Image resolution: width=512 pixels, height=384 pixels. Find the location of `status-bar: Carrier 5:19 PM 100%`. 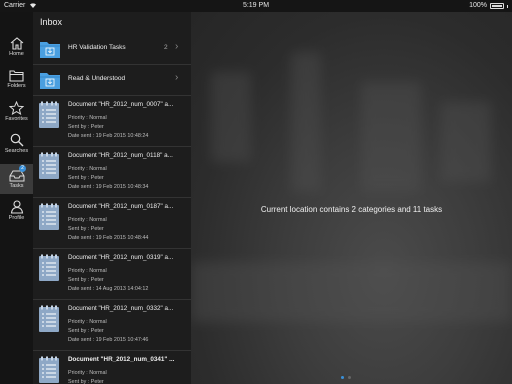

status-bar: Carrier 5:19 PM 100% is located at coordinates (256, 6).